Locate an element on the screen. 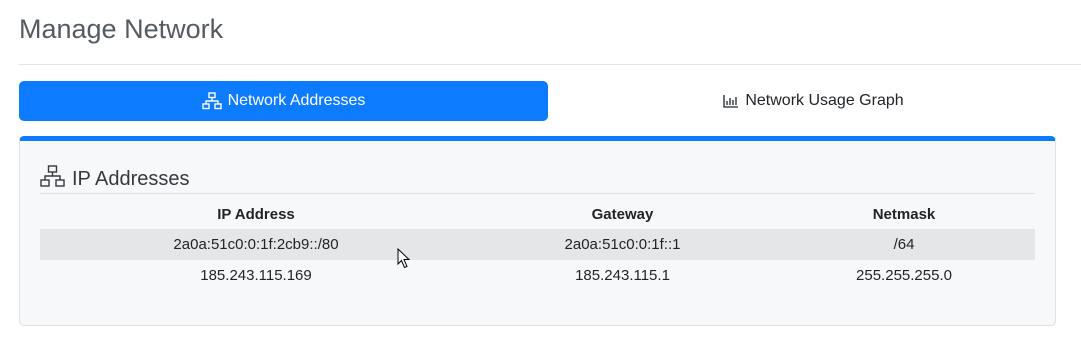 The image size is (1081, 347). card-divider is located at coordinates (537, 193).